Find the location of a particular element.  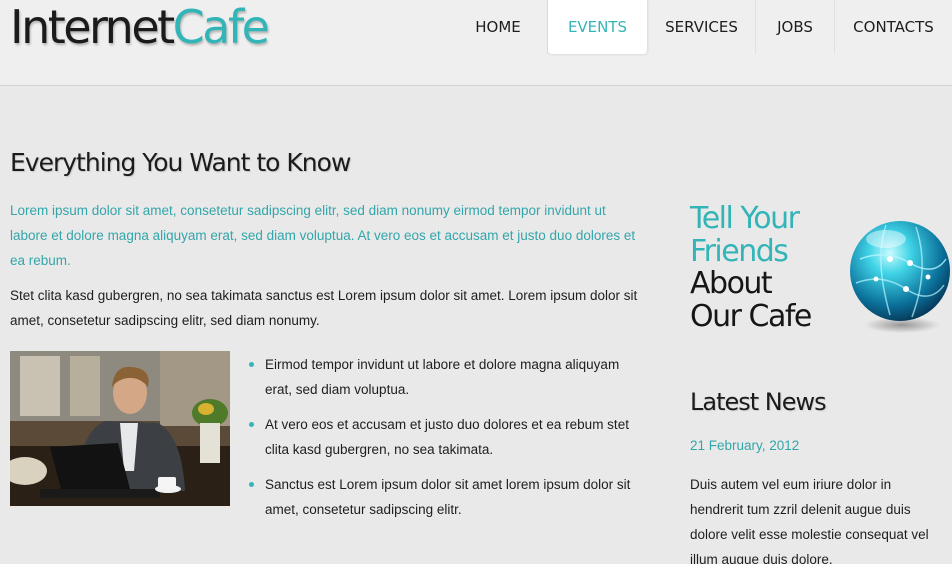

nav-item-services: SERVICES is located at coordinates (702, 27).